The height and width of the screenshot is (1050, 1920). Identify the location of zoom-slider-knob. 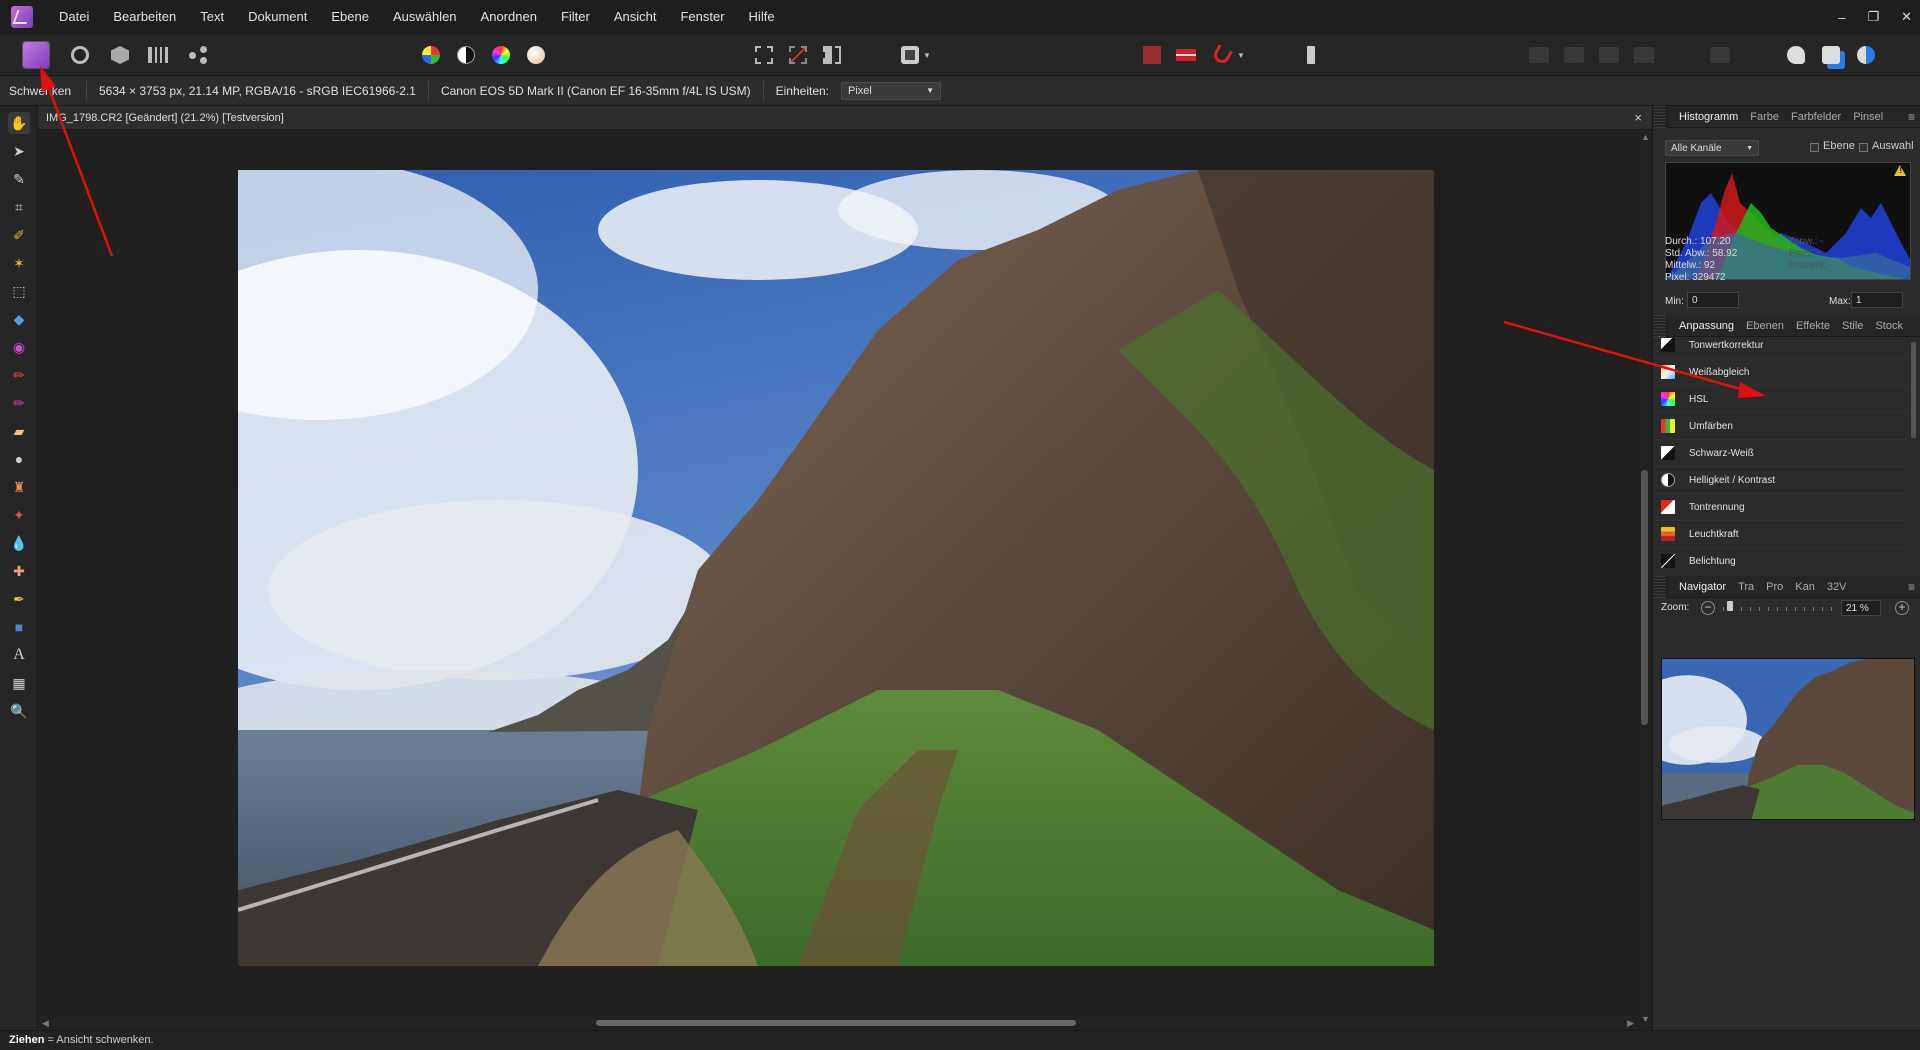
(1730, 606).